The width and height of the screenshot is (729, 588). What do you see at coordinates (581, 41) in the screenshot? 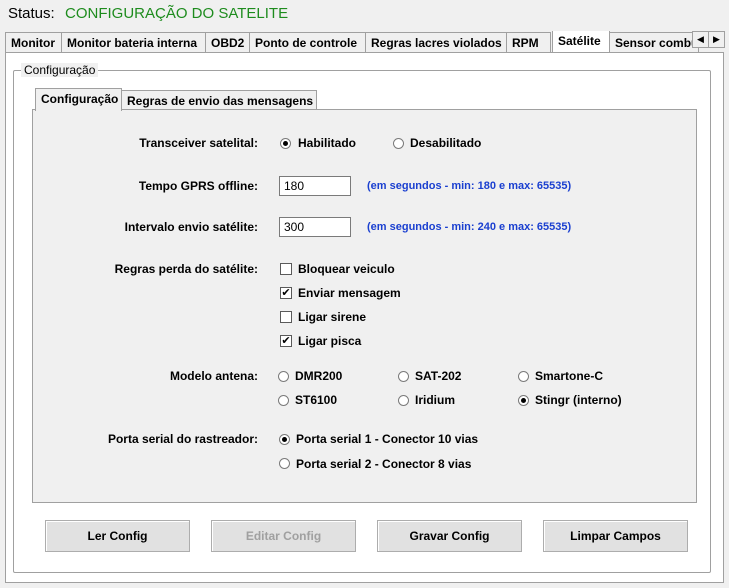
I see `tab-satelite: Satélite` at bounding box center [581, 41].